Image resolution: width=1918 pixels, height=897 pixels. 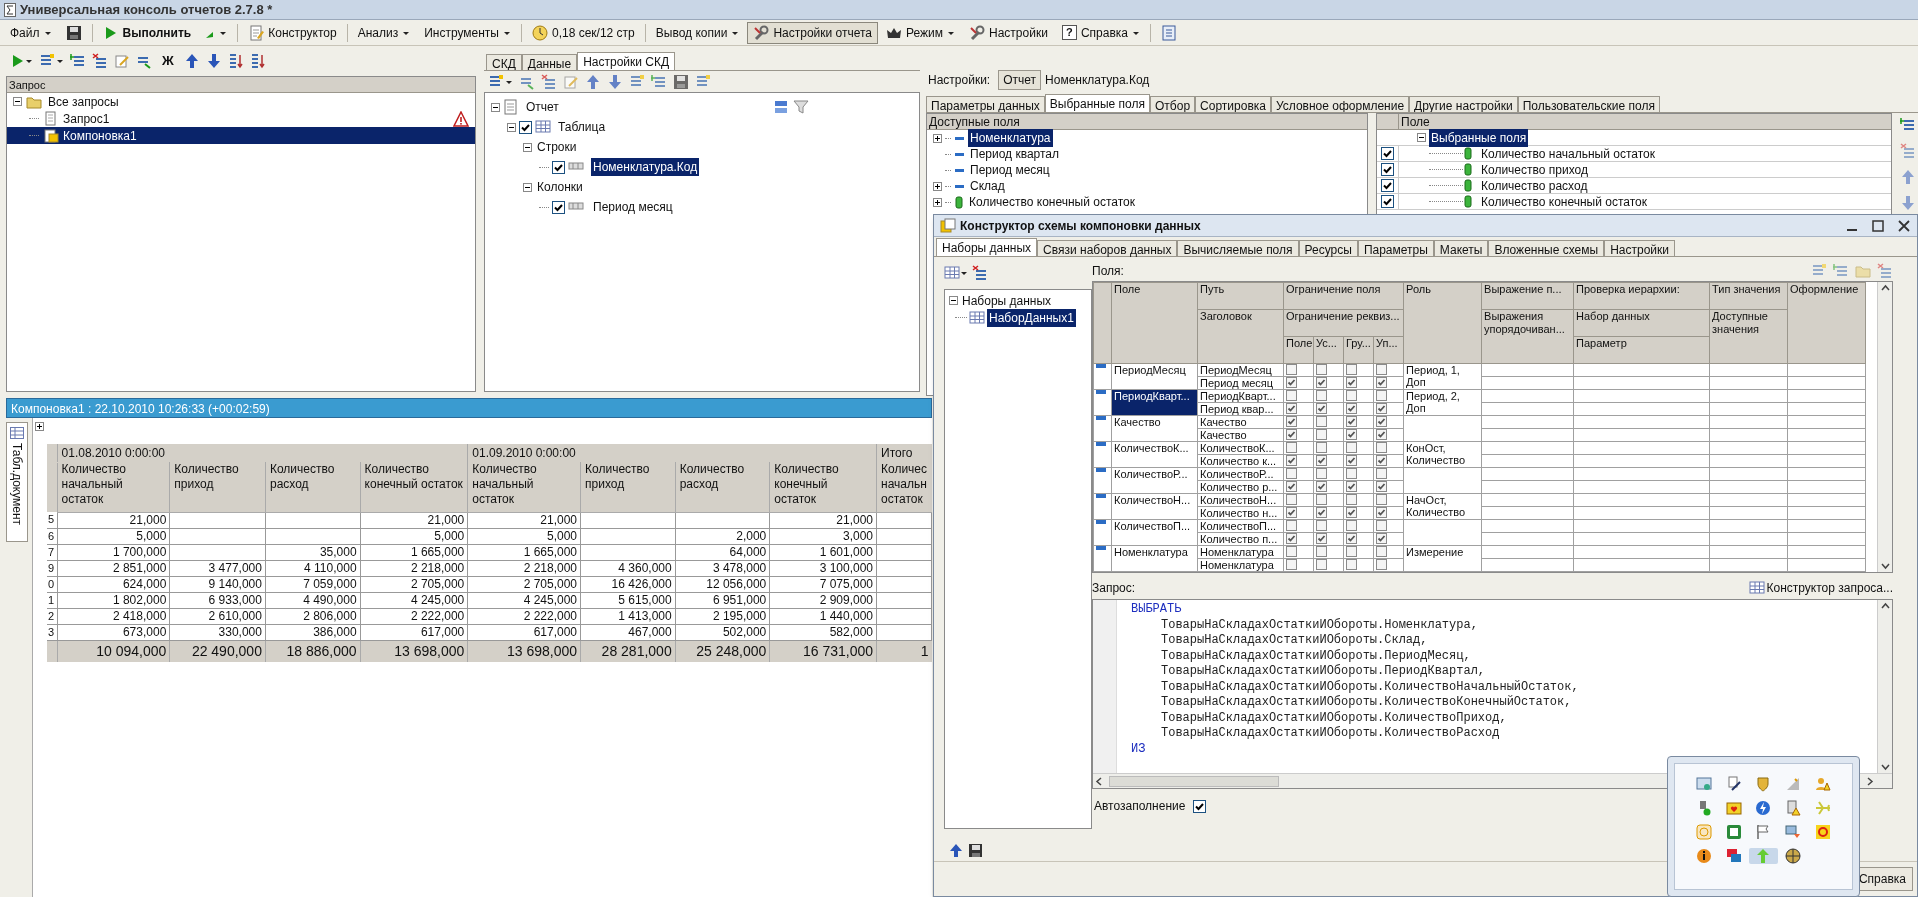 What do you see at coordinates (1097, 103) in the screenshot?
I see `tab: Выбранные поля` at bounding box center [1097, 103].